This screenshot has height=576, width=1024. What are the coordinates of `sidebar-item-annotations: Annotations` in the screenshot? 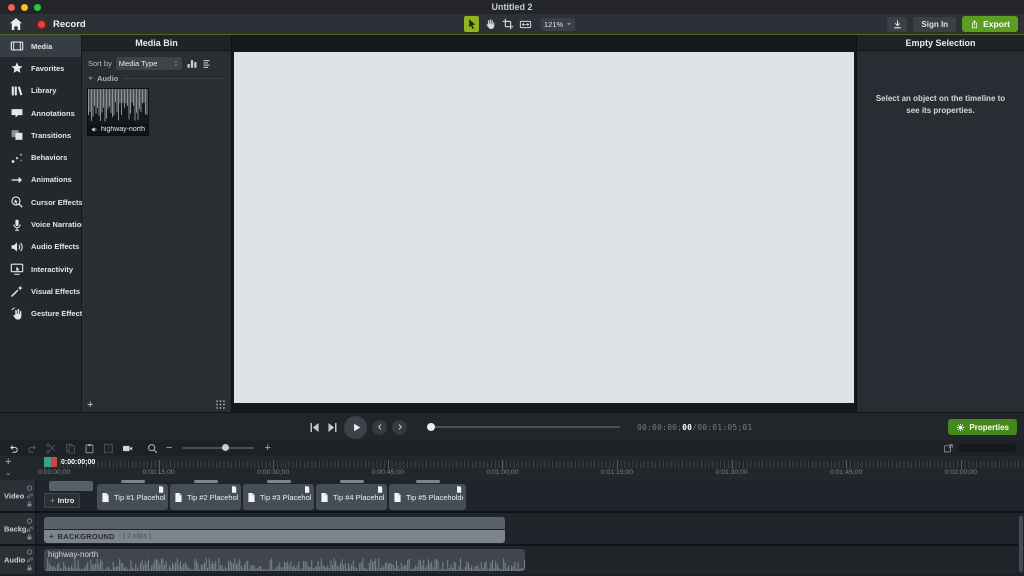 It's located at (40, 113).